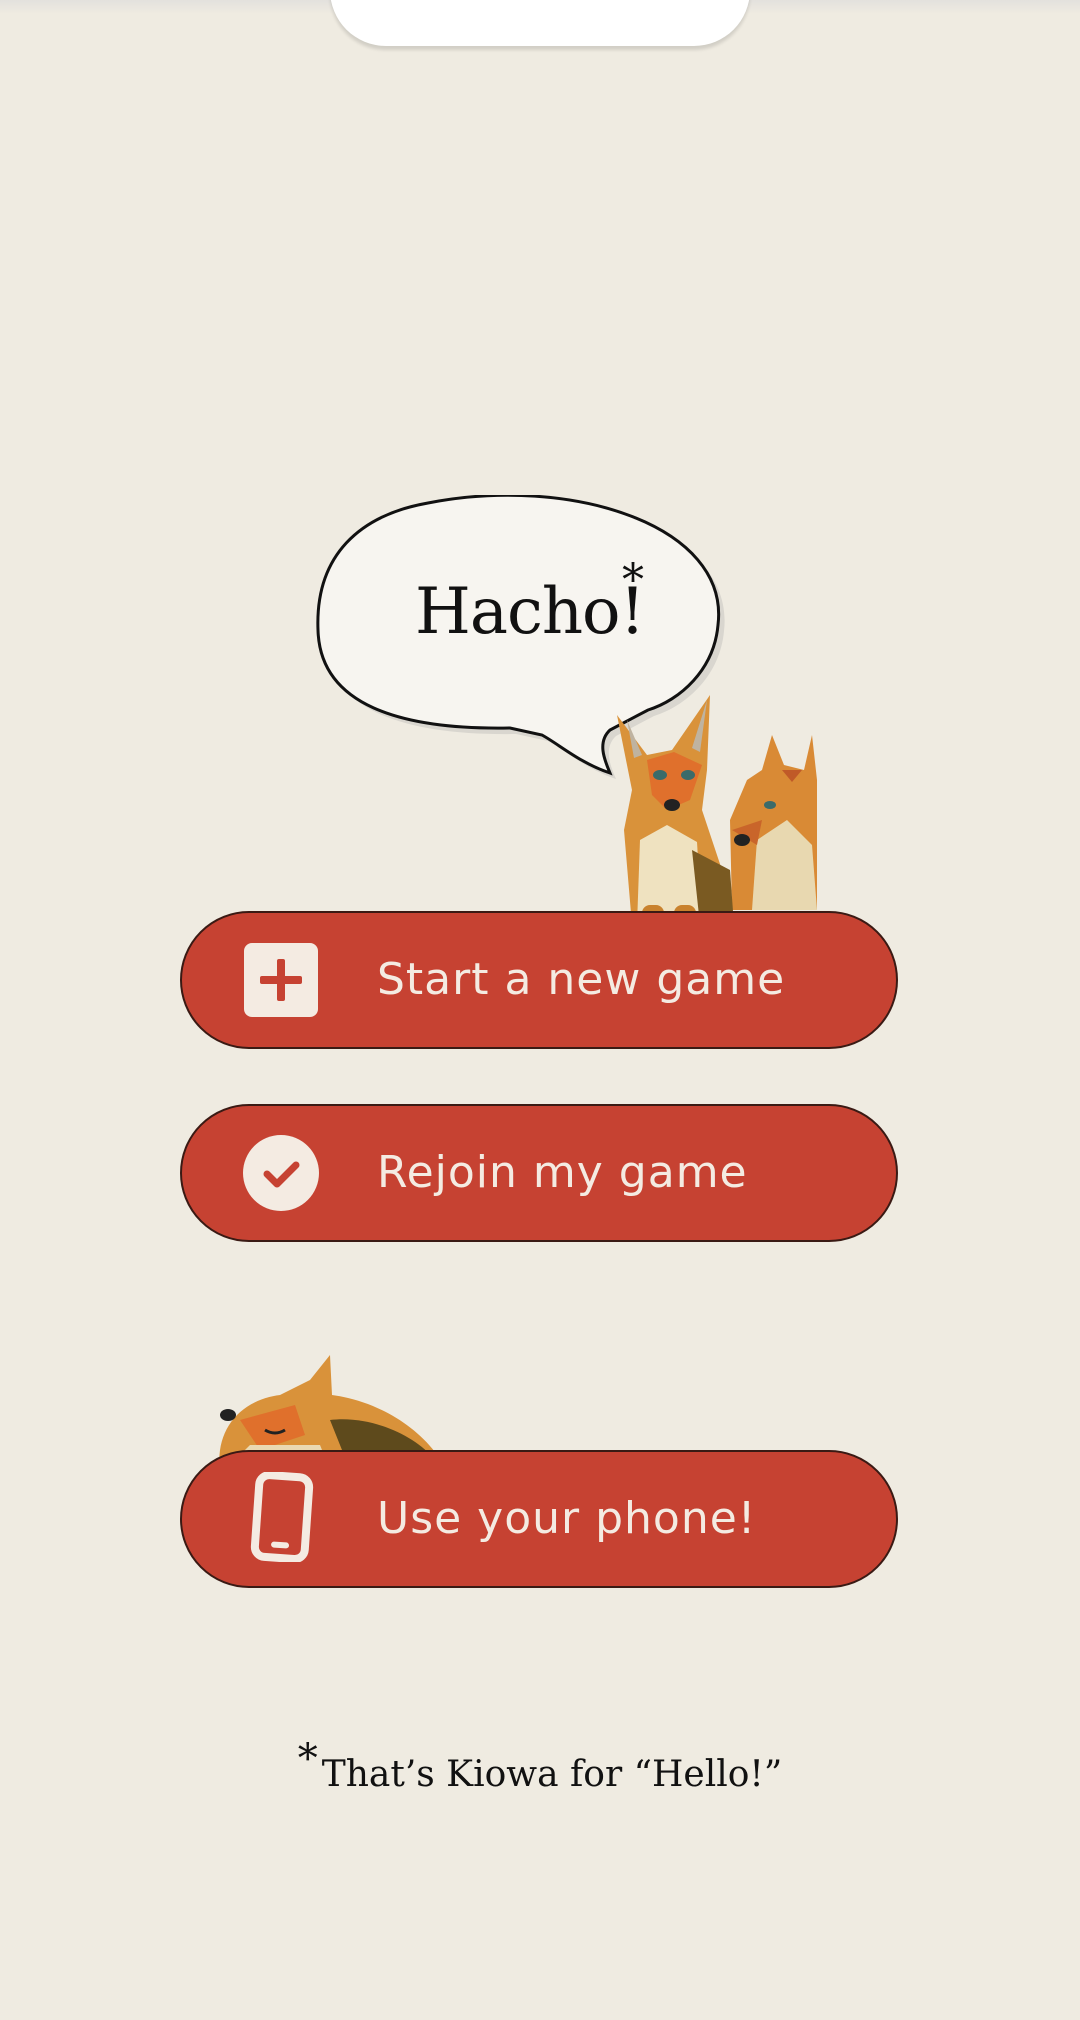 The image size is (1080, 2020). I want to click on rejoin-game-button: Rejoin my game, so click(539, 1173).